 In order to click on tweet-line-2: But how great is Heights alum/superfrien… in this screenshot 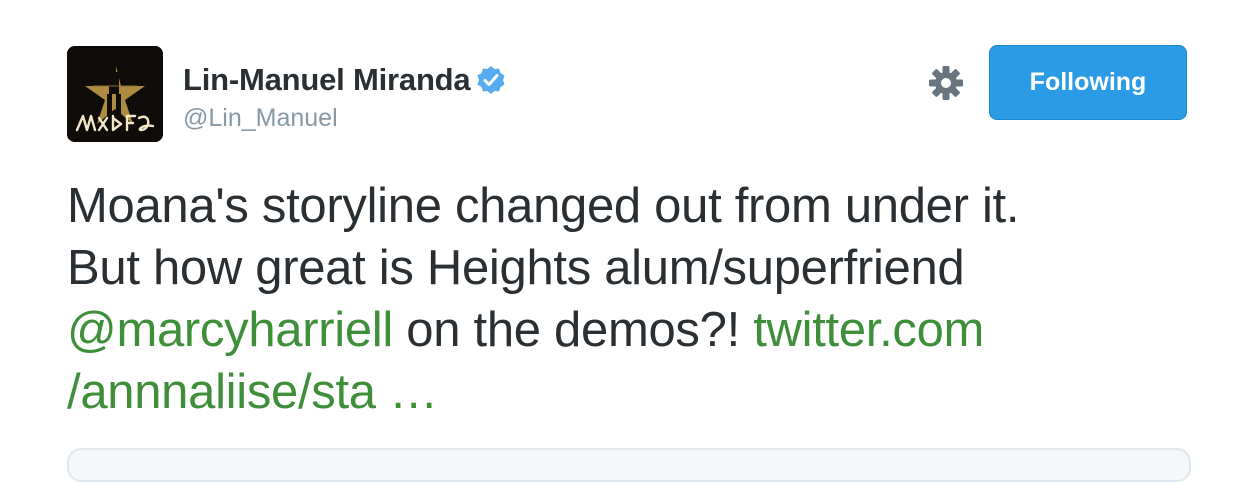, I will do `click(516, 268)`.